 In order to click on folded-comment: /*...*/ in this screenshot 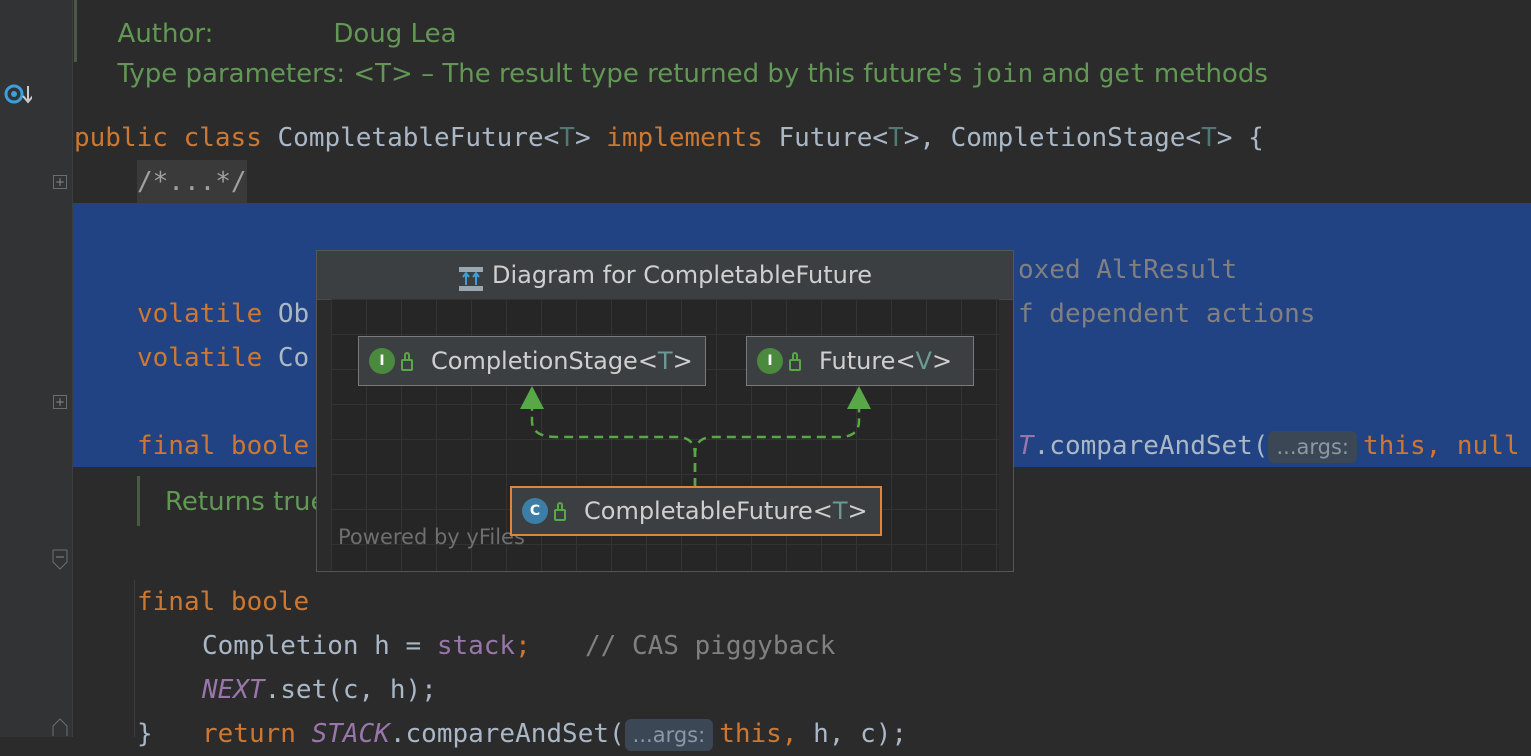, I will do `click(192, 182)`.